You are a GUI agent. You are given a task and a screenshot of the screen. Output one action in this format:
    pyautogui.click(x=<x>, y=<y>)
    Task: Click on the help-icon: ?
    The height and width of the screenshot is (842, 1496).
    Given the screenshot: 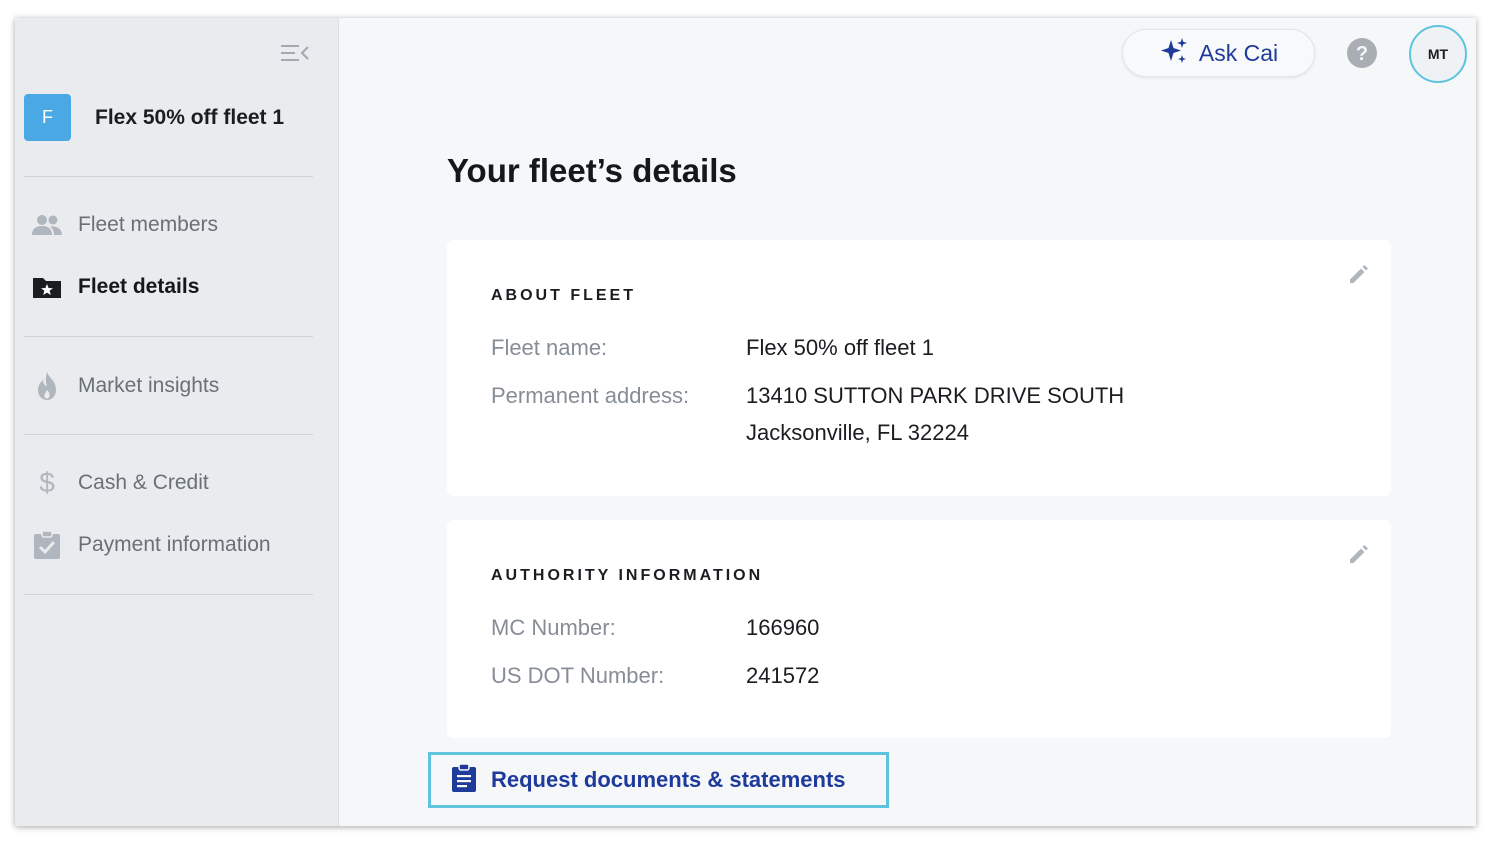 What is the action you would take?
    pyautogui.click(x=1362, y=53)
    